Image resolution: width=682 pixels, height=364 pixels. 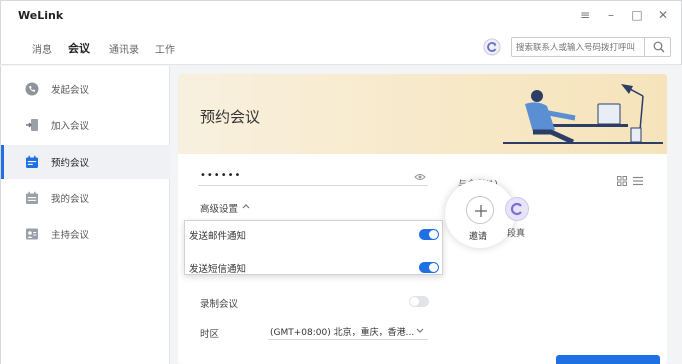 What do you see at coordinates (419, 301) in the screenshot?
I see `record-meeting-toggle` at bounding box center [419, 301].